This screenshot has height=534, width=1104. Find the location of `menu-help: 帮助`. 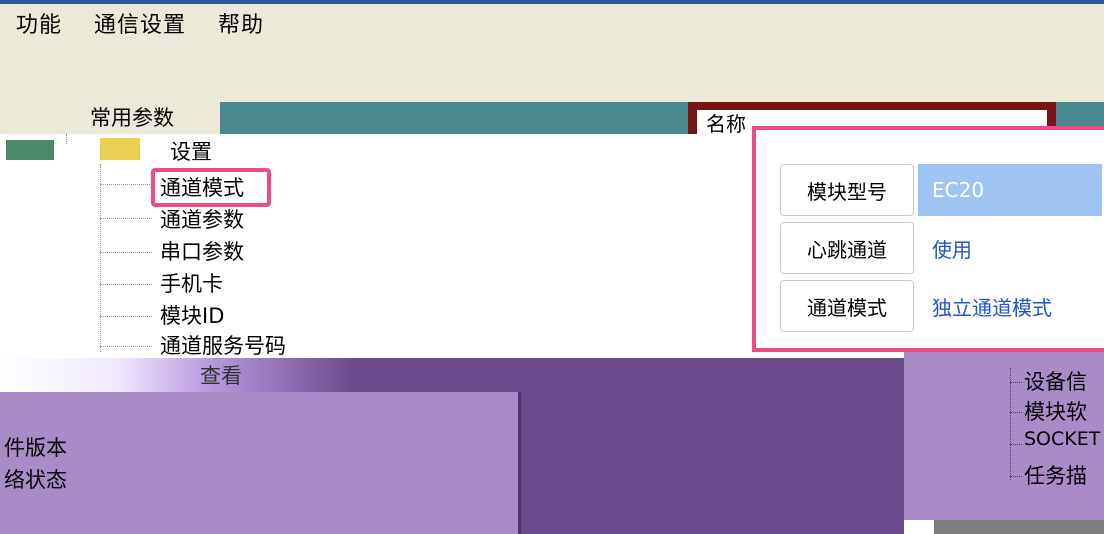

menu-help: 帮助 is located at coordinates (241, 23).